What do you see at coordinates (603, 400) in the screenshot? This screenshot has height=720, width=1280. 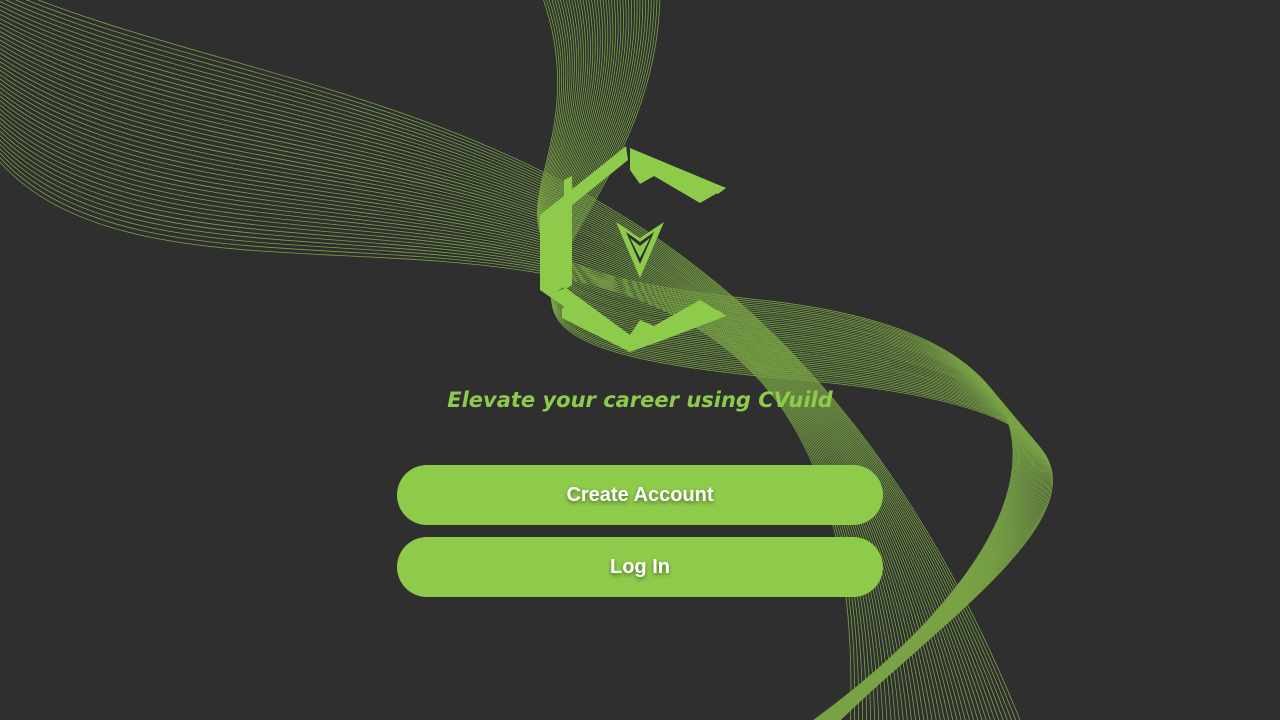 I see `tagline-text: Elevate your career using` at bounding box center [603, 400].